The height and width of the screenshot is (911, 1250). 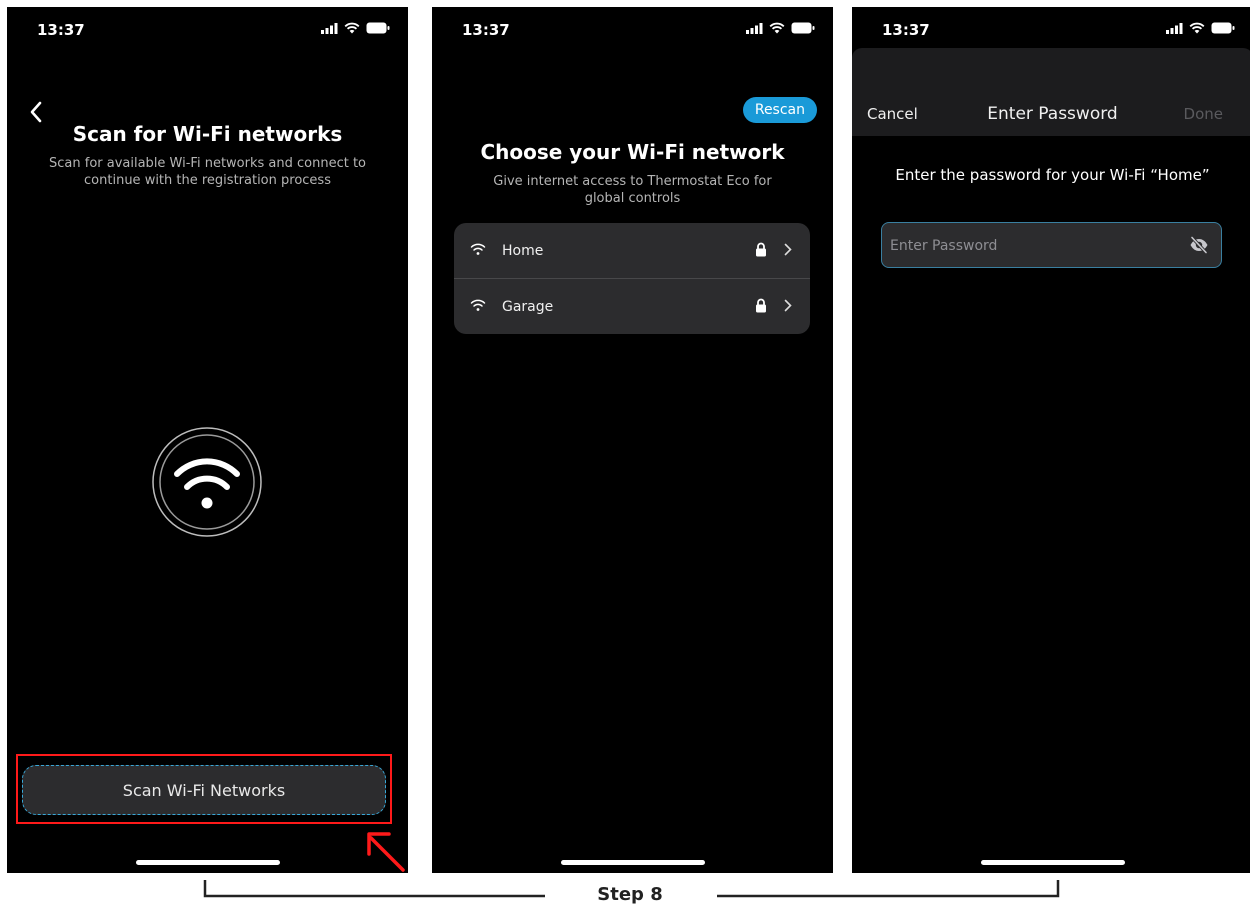 What do you see at coordinates (632, 306) in the screenshot?
I see `network-row-garage: Garage` at bounding box center [632, 306].